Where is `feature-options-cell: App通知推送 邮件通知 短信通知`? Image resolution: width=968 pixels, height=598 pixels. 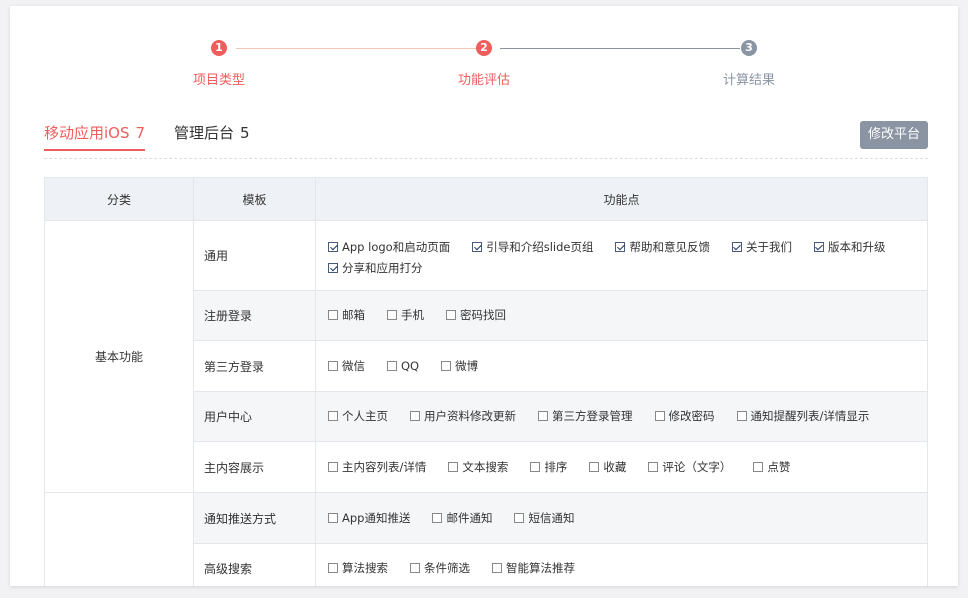
feature-options-cell: App通知推送 邮件通知 短信通知 is located at coordinates (621, 518).